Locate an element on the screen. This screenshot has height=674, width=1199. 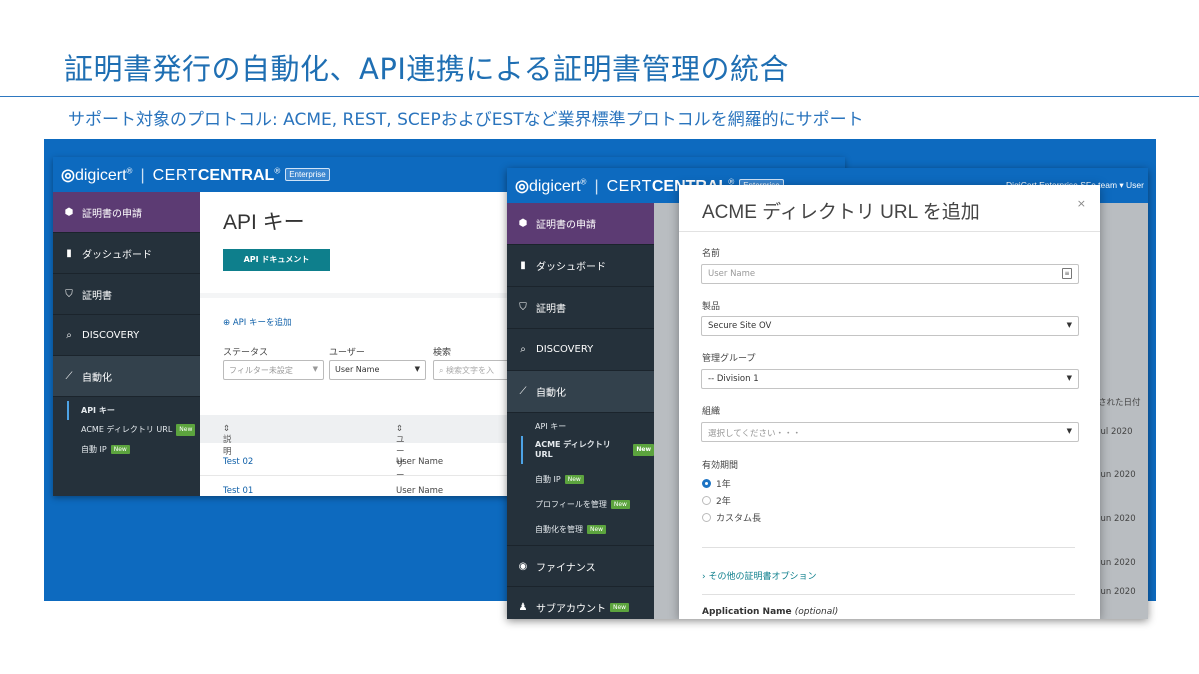
search-input: ⌕ 検索文字を入 is located at coordinates (473, 370).